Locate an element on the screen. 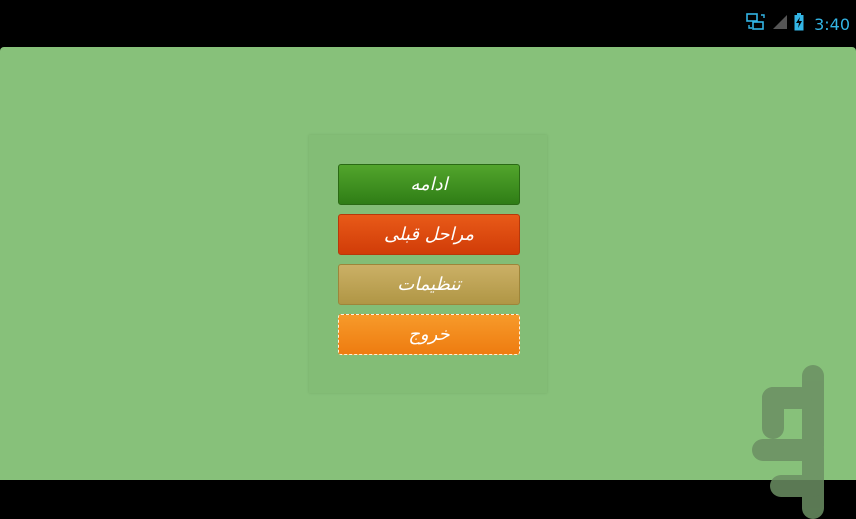  store-logo-watermark-icon is located at coordinates (788, 442).